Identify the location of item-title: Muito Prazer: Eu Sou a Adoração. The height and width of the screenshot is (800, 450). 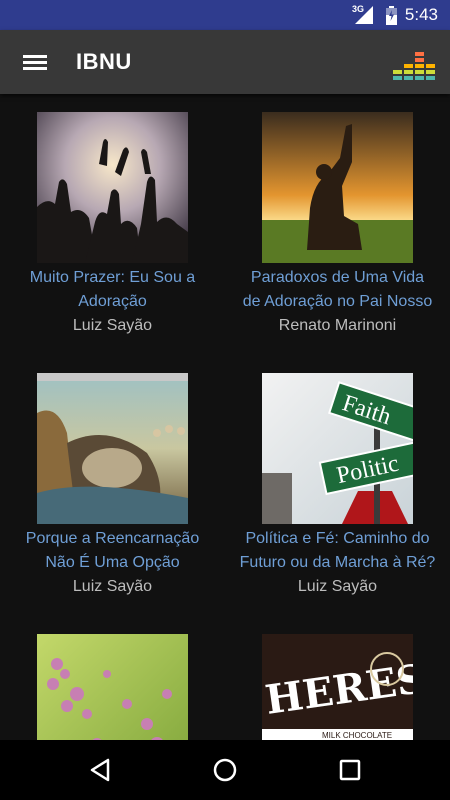
(112, 290).